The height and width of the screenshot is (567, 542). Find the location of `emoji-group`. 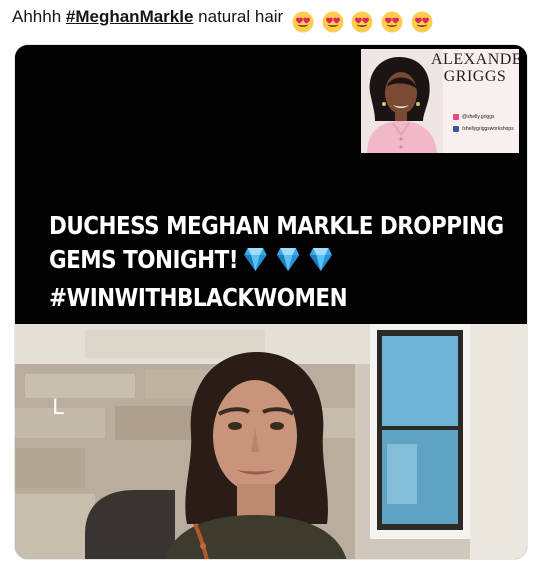

emoji-group is located at coordinates (364, 21).